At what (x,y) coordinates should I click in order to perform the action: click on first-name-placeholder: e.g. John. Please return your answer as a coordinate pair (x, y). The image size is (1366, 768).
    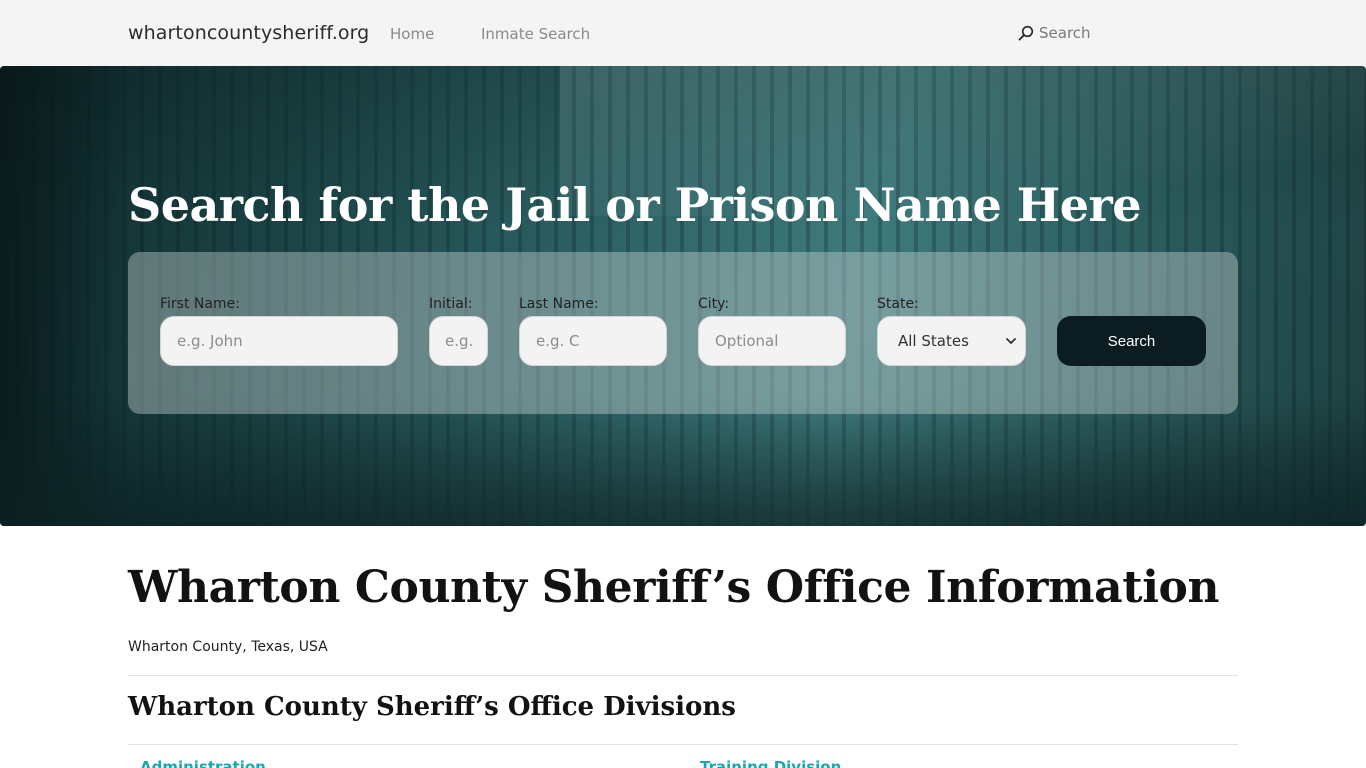
    Looking at the image, I should click on (210, 341).